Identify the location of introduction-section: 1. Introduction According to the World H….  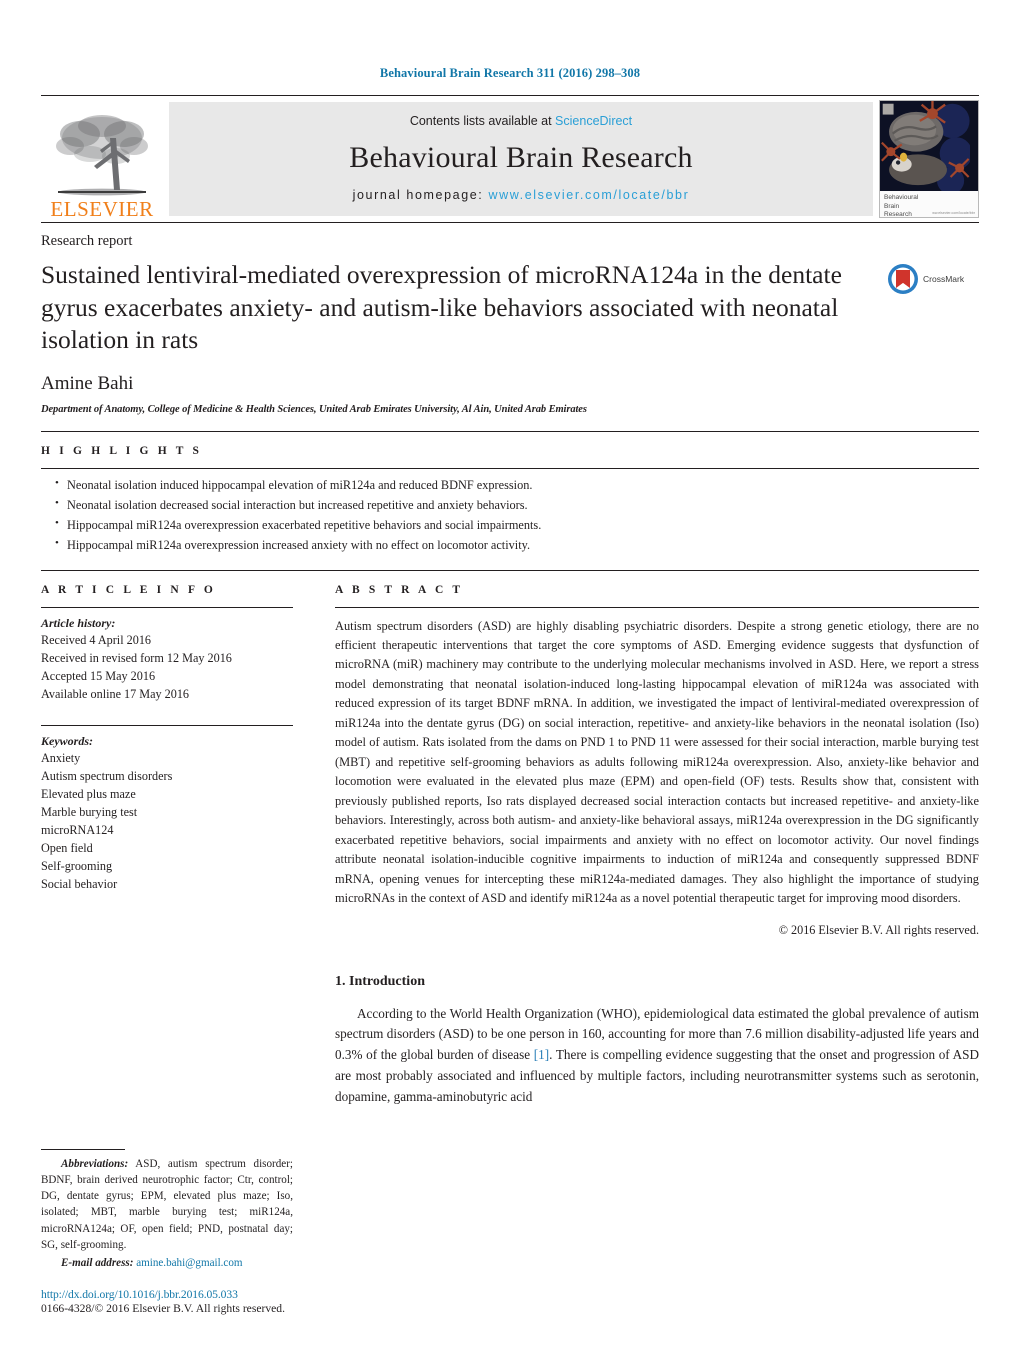
(657, 1041).